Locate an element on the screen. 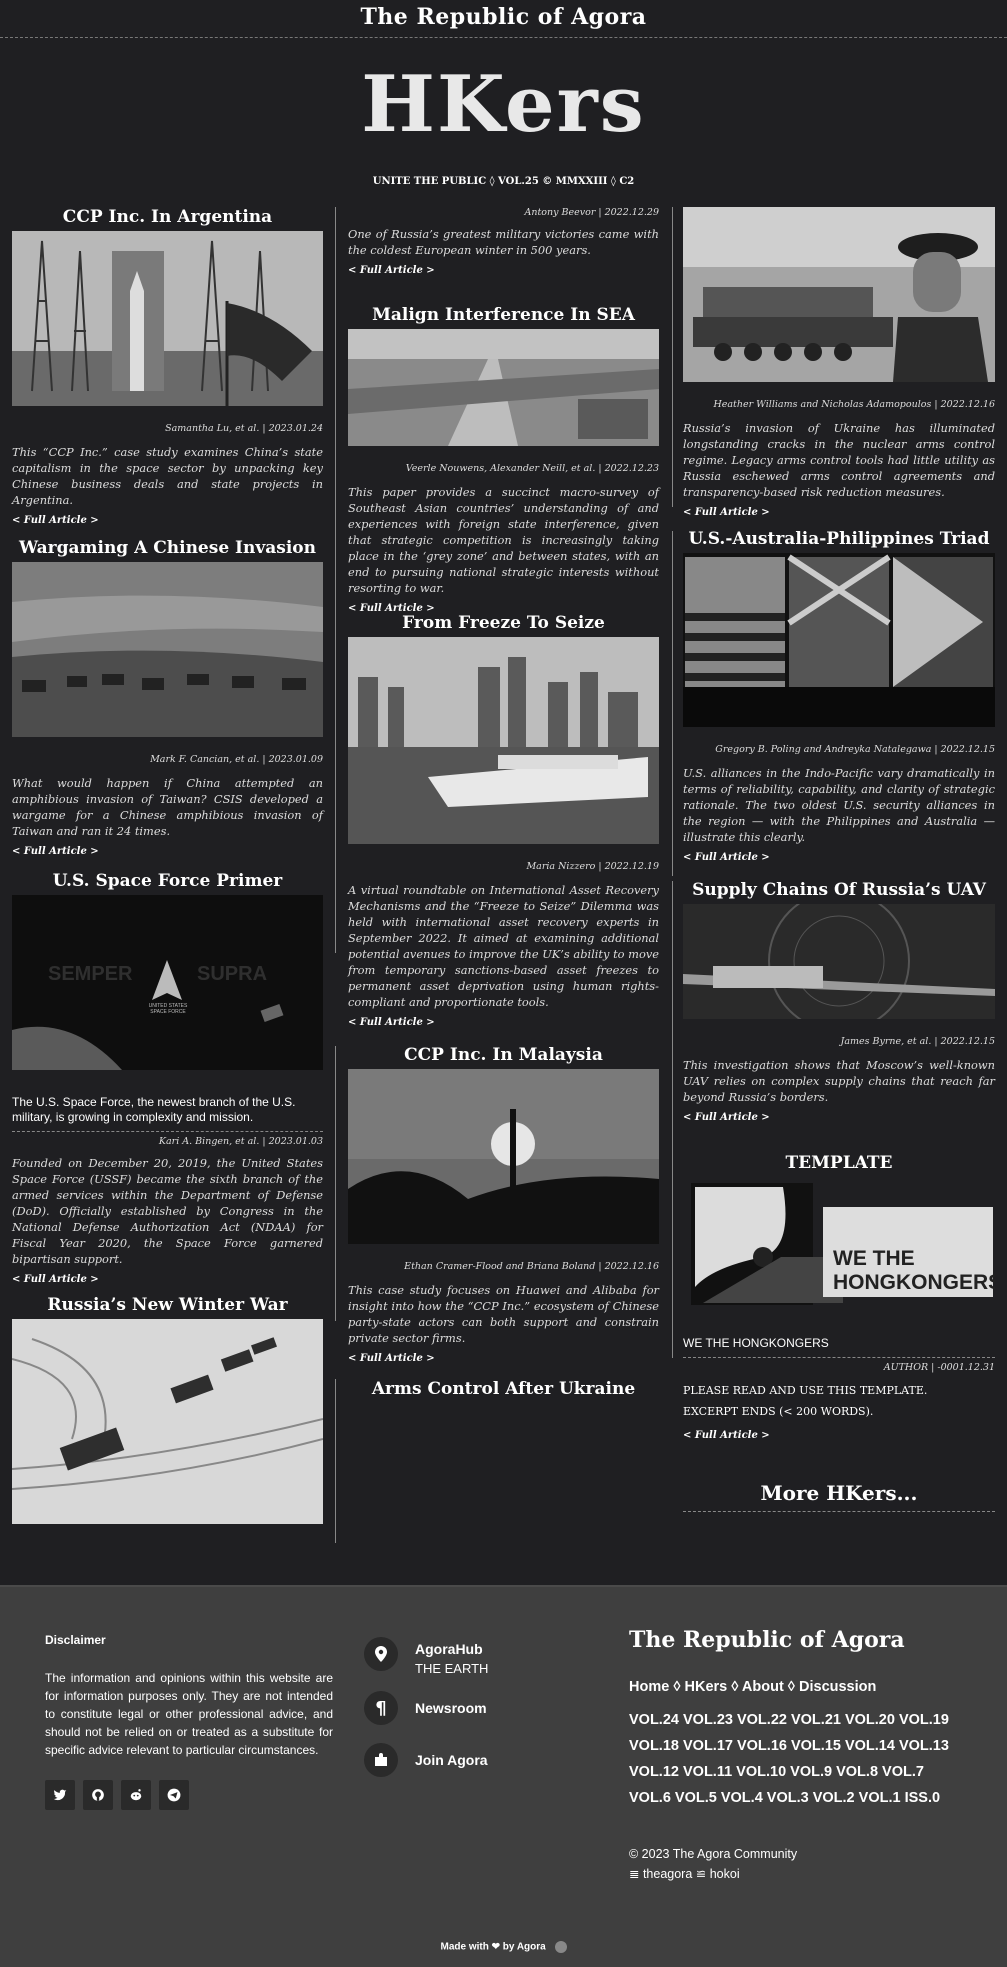  newsroom-link: ¶ Newsroom is located at coordinates (425, 1708).